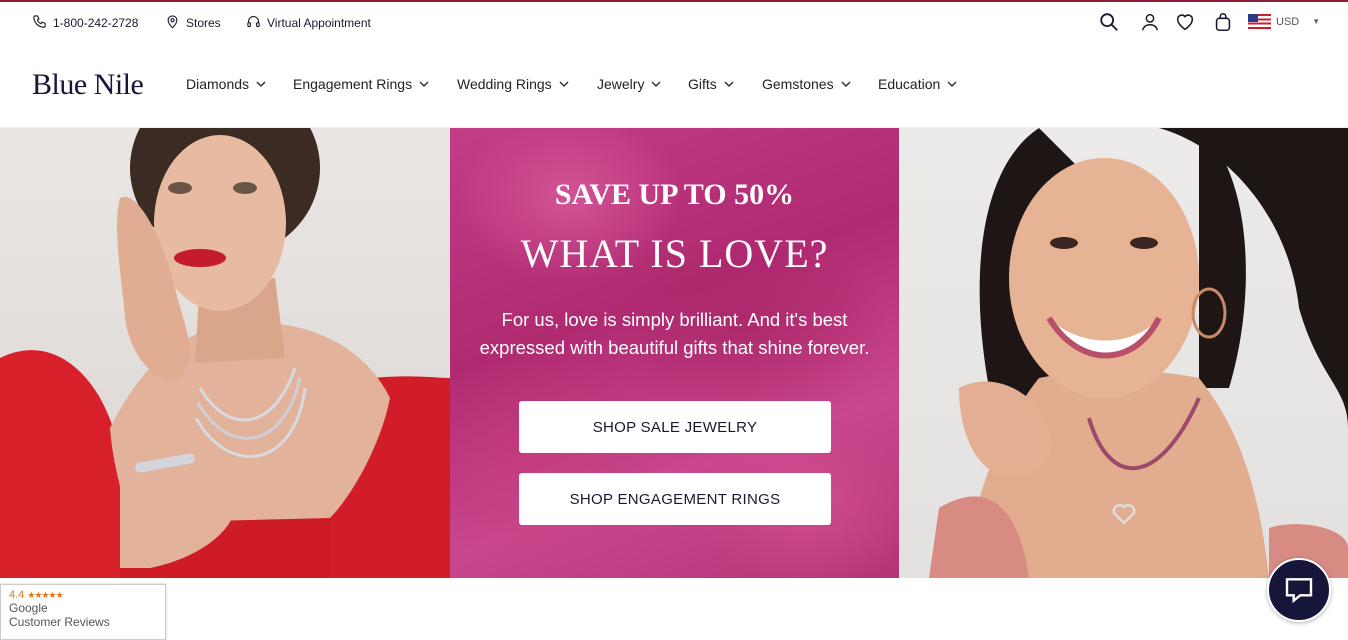 The height and width of the screenshot is (640, 1348). I want to click on chat-bubble-icon, so click(1299, 591).